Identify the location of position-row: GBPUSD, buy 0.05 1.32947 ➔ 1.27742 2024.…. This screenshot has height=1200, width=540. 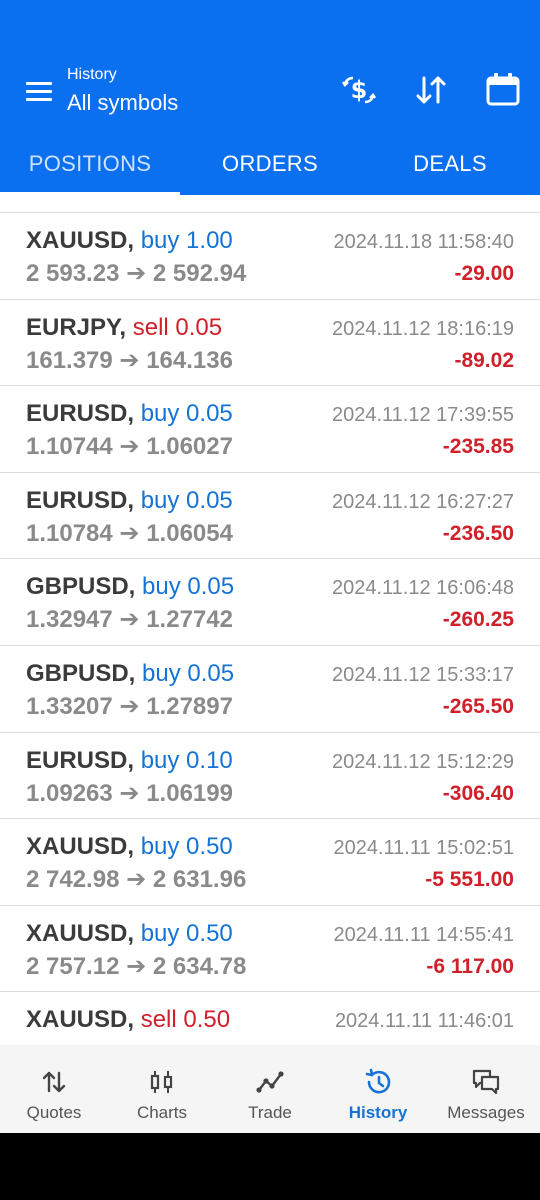
(270, 602).